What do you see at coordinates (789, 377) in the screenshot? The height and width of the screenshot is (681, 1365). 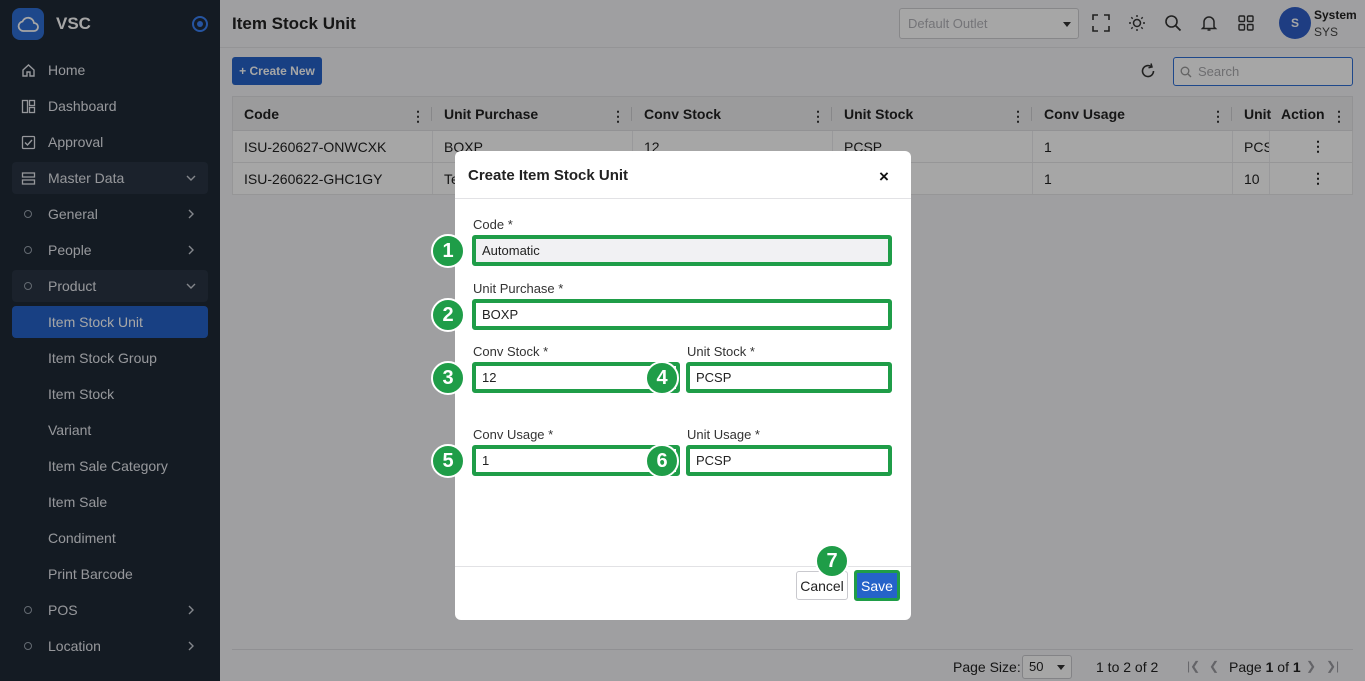 I see `unit-stock-field: PCSP` at bounding box center [789, 377].